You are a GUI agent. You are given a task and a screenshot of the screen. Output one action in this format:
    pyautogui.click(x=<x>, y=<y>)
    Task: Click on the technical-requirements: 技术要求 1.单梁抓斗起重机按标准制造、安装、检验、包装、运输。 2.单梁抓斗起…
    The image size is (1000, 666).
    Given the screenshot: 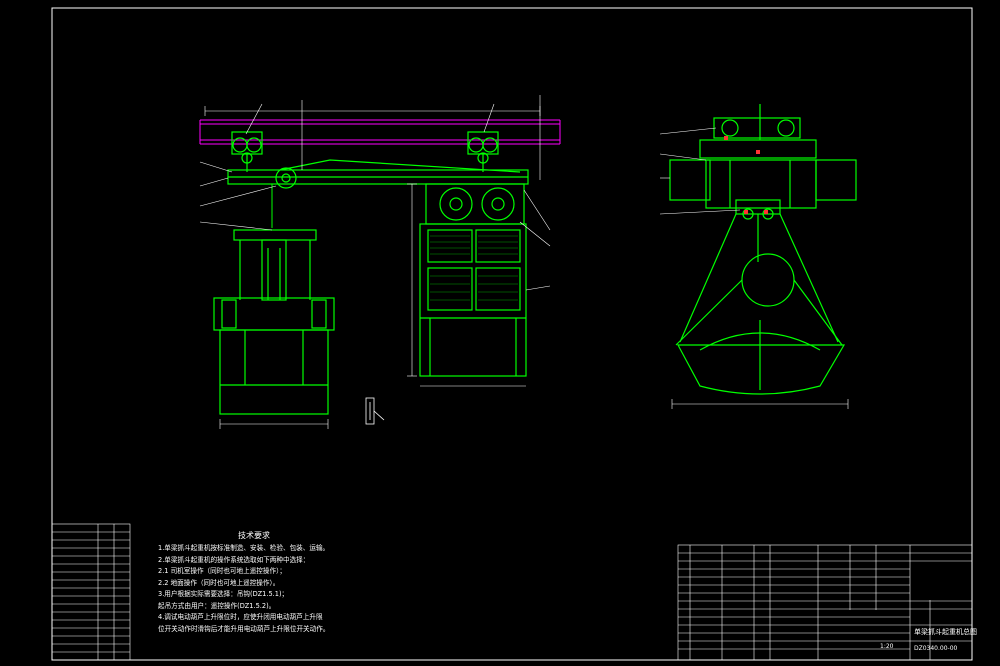 What is the action you would take?
    pyautogui.click(x=283, y=582)
    